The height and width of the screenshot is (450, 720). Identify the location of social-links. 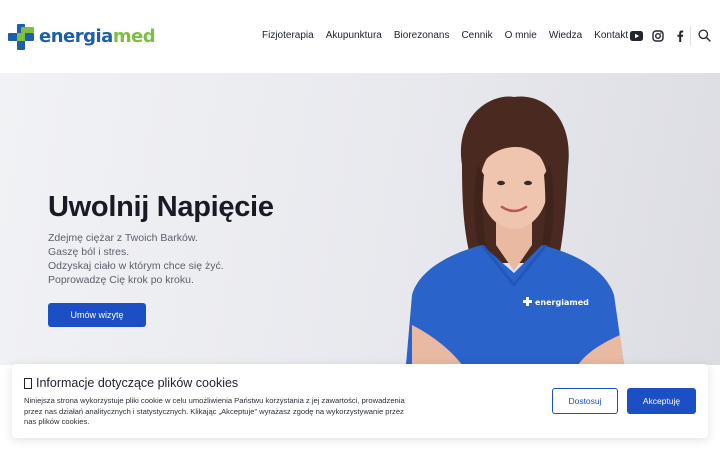
(662, 36).